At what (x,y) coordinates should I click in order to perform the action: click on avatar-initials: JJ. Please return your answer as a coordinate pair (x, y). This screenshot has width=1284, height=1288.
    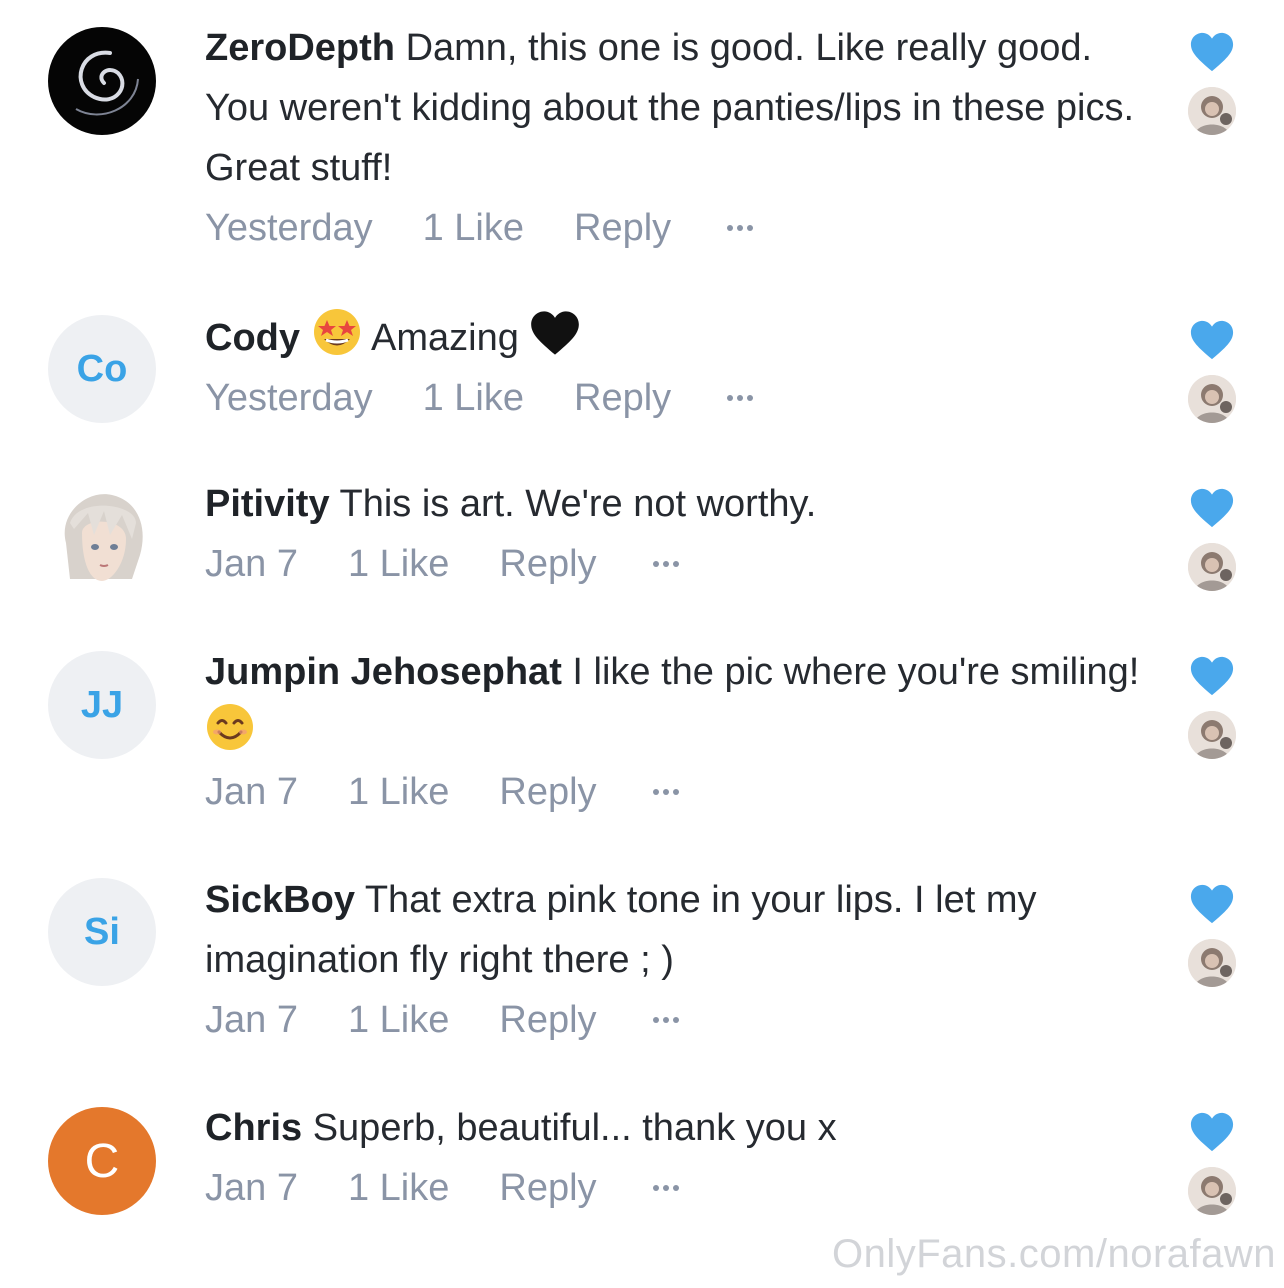
    Looking at the image, I should click on (102, 704).